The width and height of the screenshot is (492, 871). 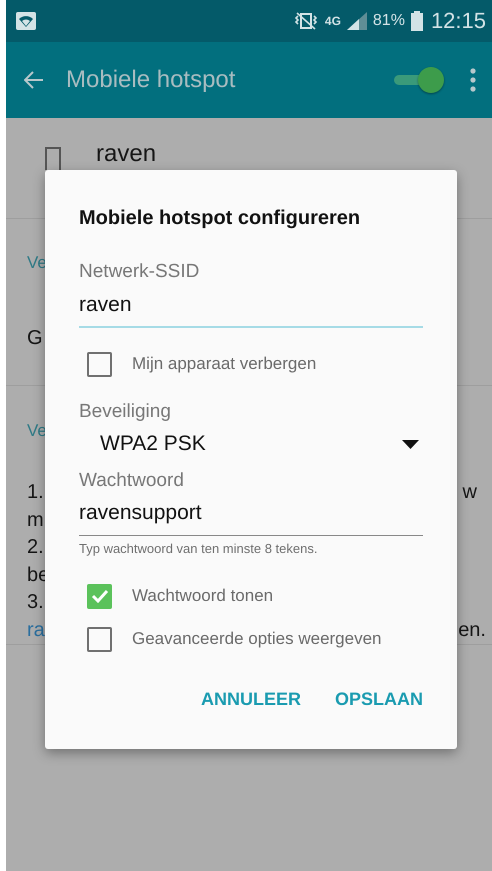 What do you see at coordinates (458, 21) in the screenshot?
I see `clock: 12:15` at bounding box center [458, 21].